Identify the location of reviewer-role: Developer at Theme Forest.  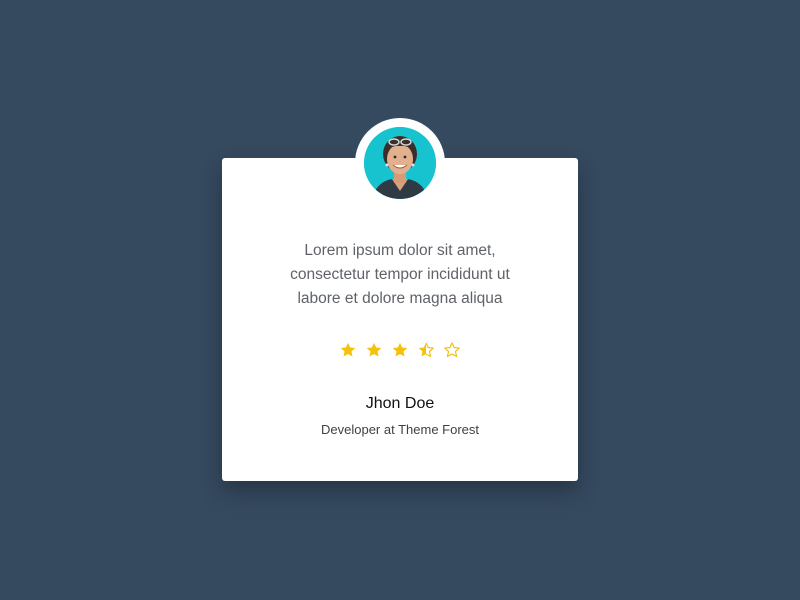
(400, 429).